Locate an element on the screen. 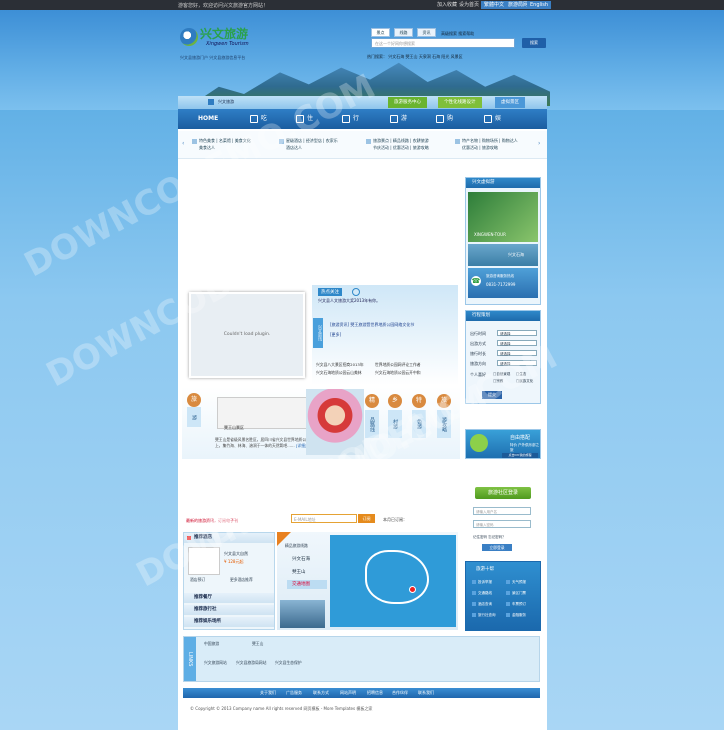 The width and height of the screenshot is (724, 730). self-drive-panel: 自由搭配 特价 户外俱乐部之旅 点击DIY我的旅程 is located at coordinates (503, 444).